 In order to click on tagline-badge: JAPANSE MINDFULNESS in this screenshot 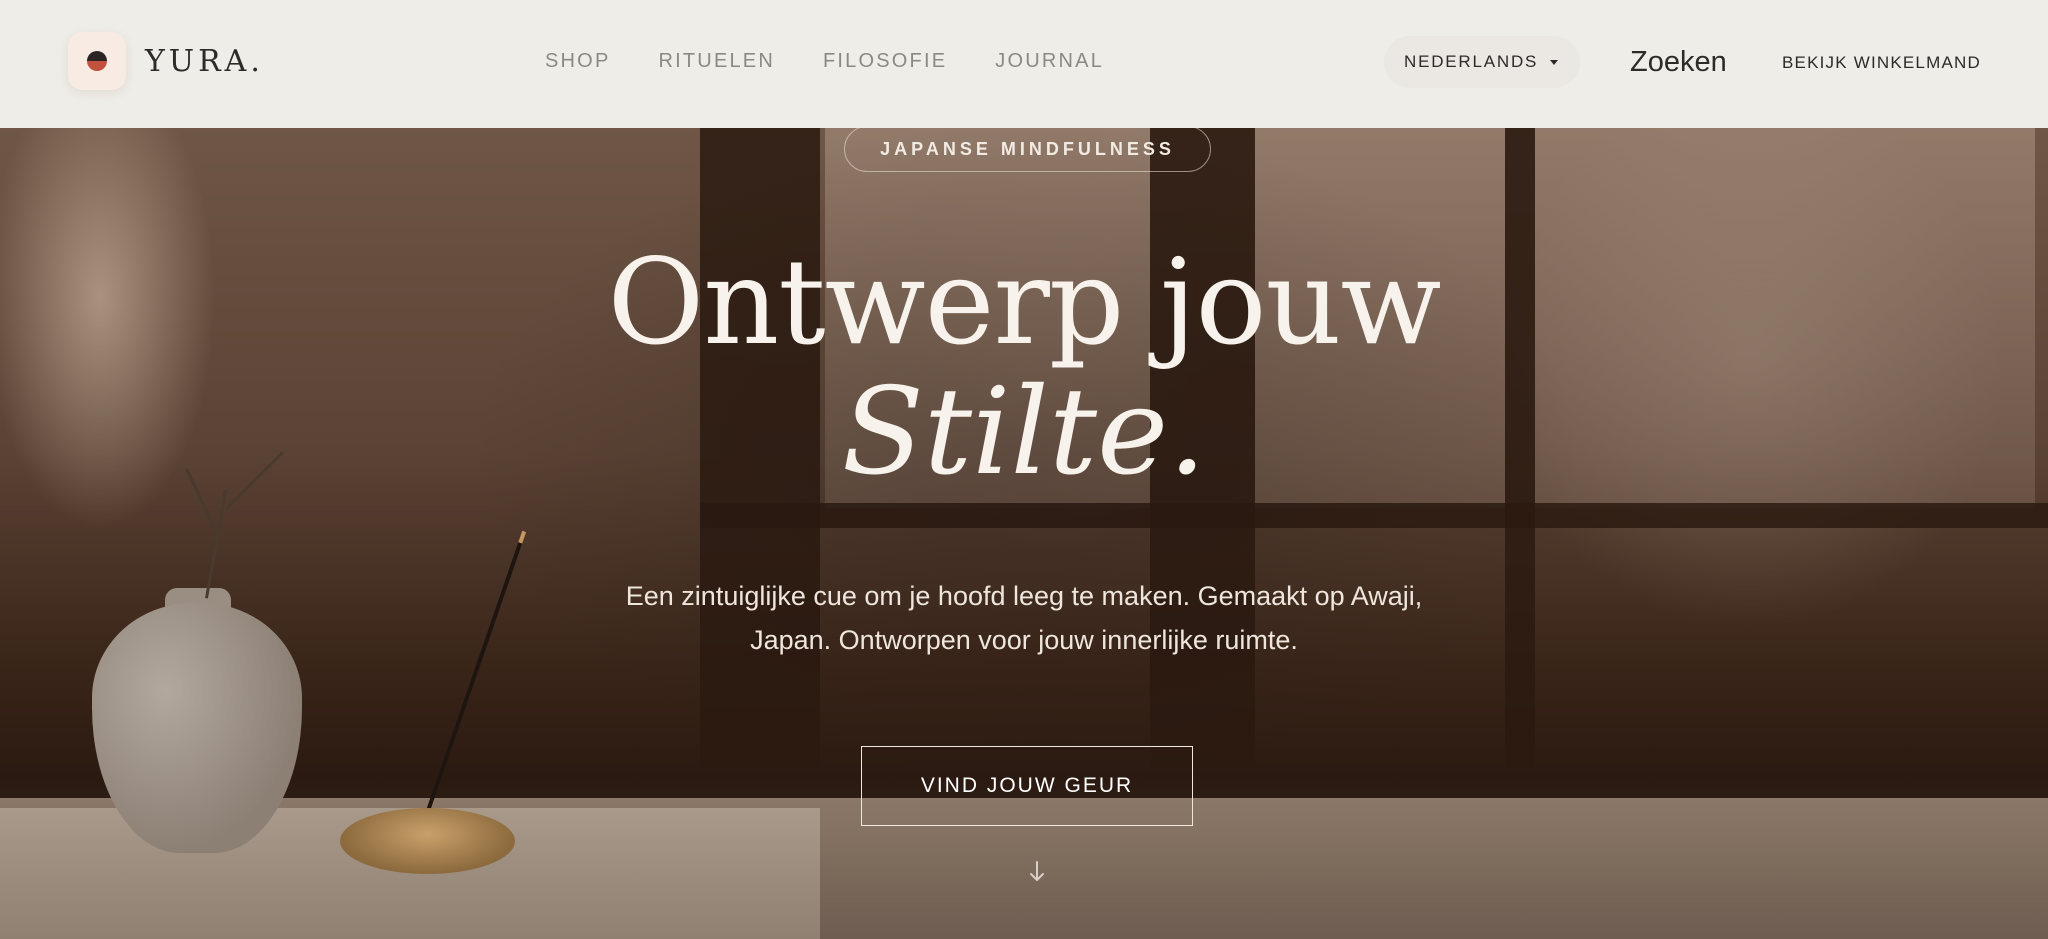, I will do `click(1027, 150)`.